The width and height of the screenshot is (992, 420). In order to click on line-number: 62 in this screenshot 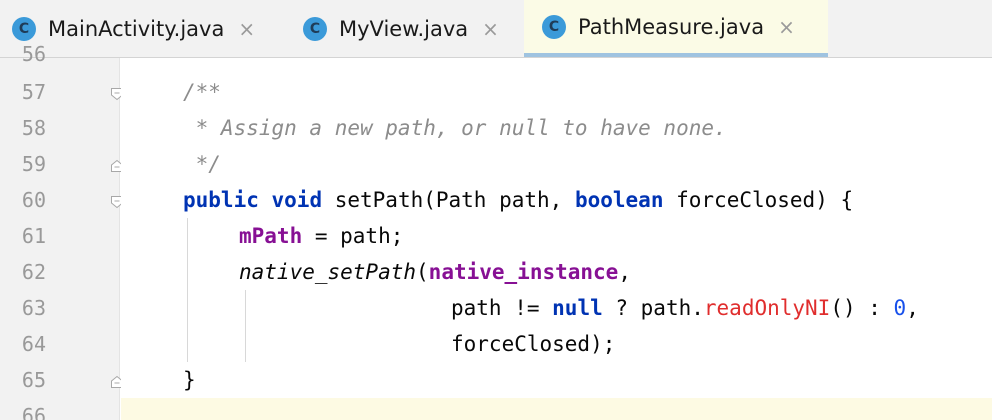, I will do `click(33, 272)`.